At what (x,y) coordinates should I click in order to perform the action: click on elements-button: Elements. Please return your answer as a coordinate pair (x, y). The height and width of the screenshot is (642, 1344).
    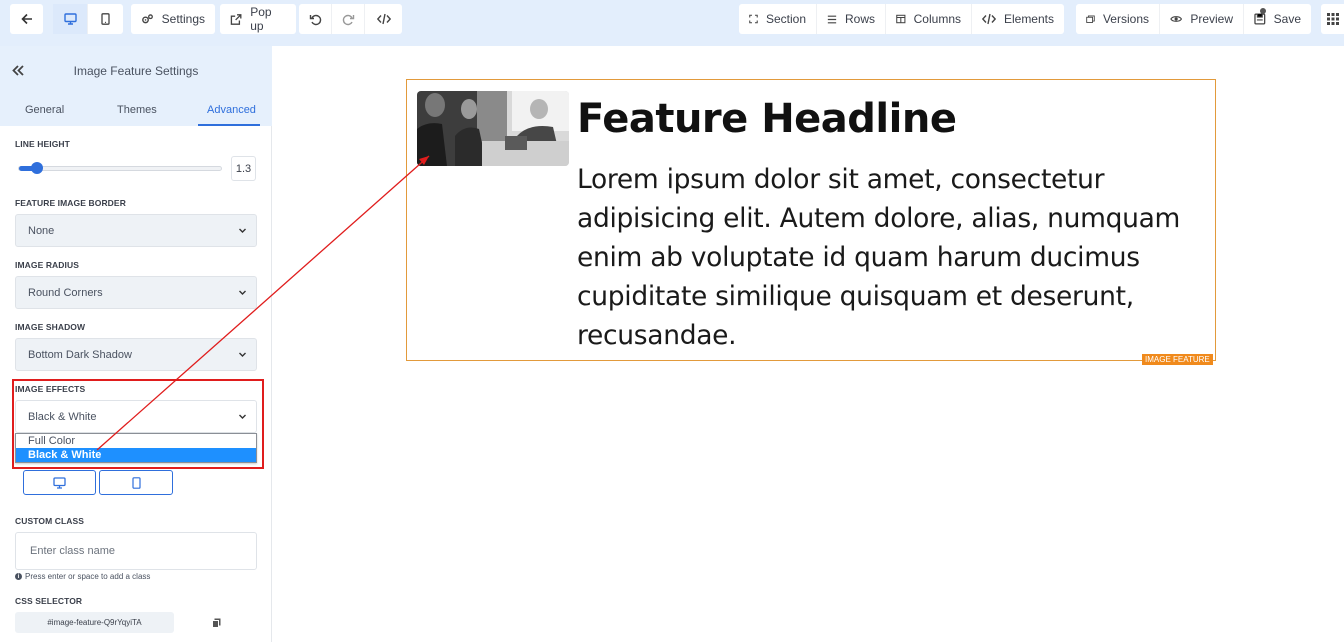
    Looking at the image, I should click on (1018, 19).